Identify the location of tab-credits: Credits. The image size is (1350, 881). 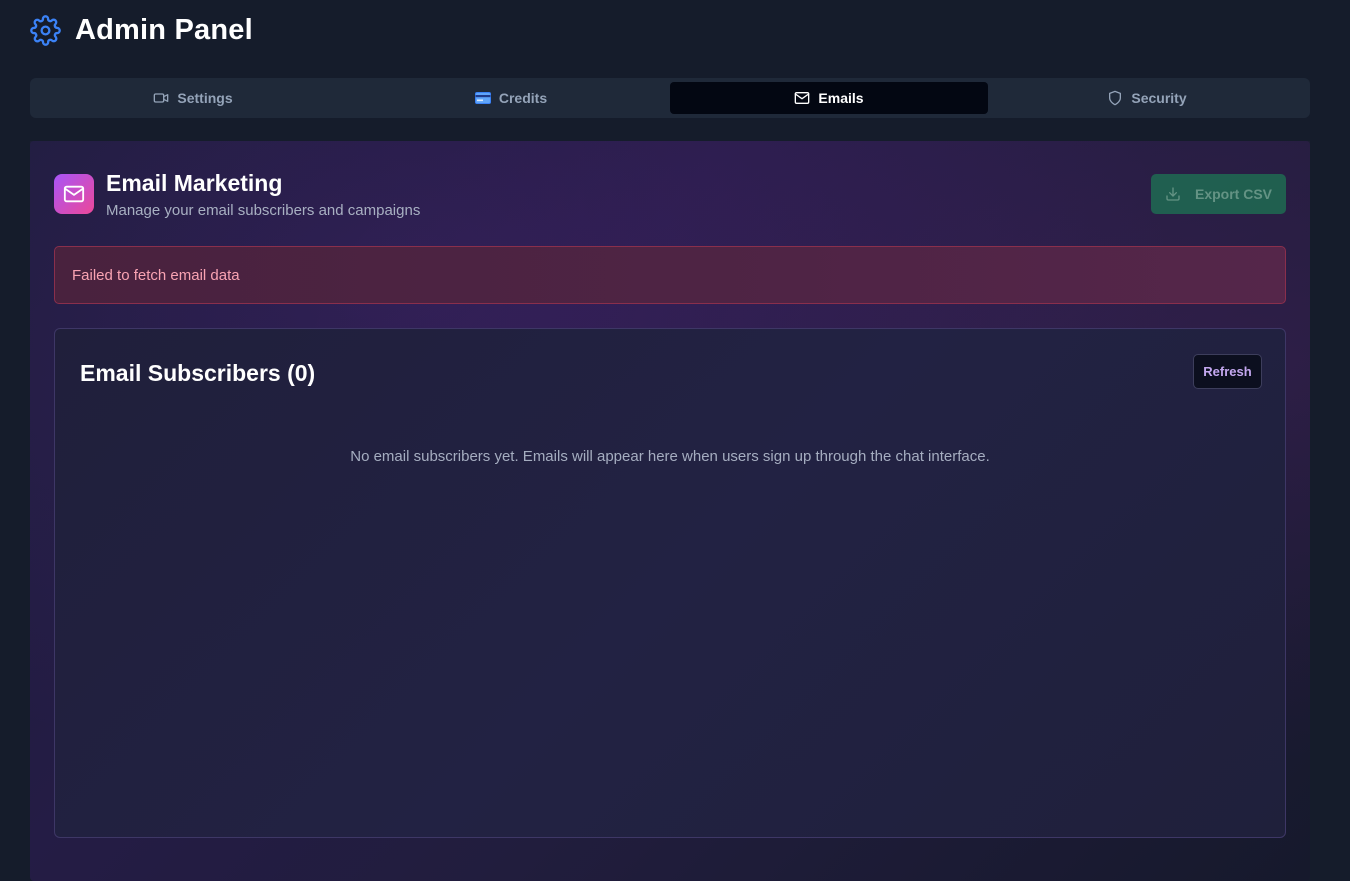
(511, 98).